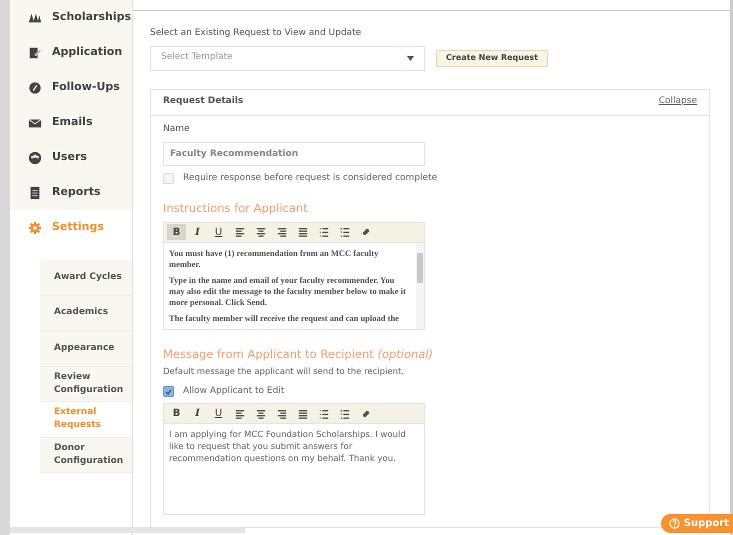 The height and width of the screenshot is (535, 733). Describe the element at coordinates (677, 102) in the screenshot. I see `collapse-link: Collapse` at that location.